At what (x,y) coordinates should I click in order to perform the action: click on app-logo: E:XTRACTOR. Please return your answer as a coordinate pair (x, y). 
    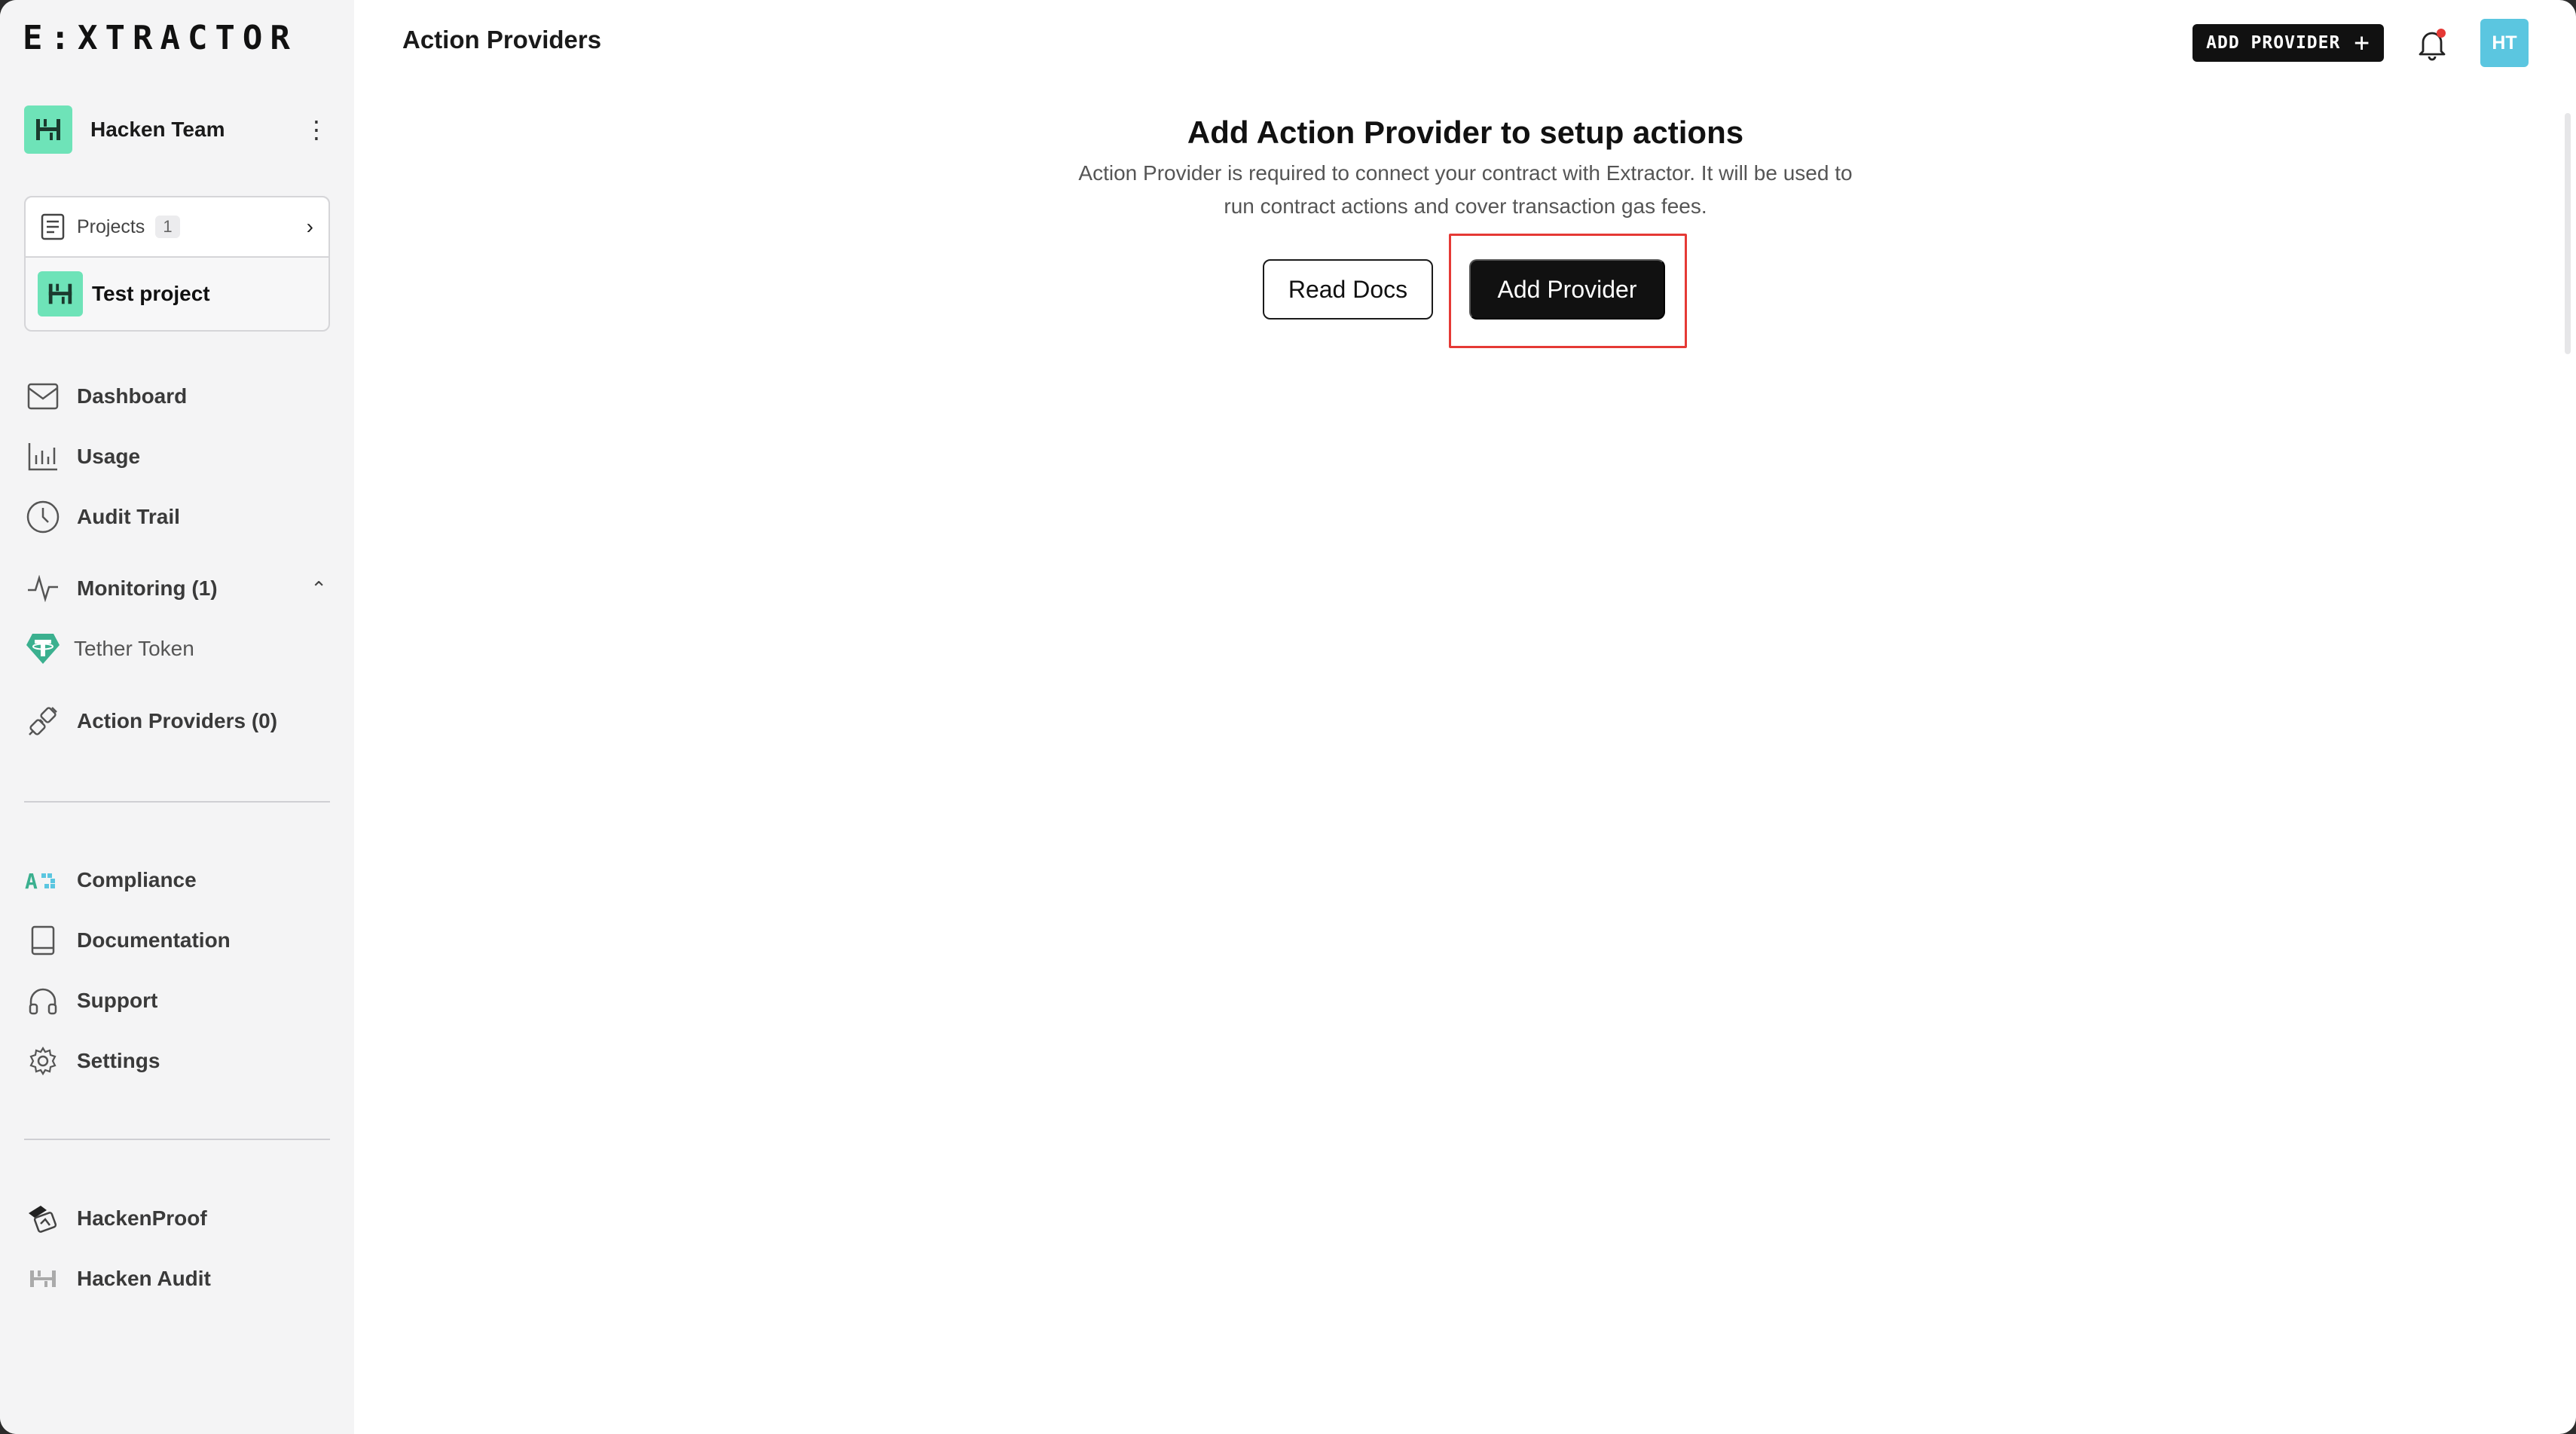
    Looking at the image, I should click on (177, 38).